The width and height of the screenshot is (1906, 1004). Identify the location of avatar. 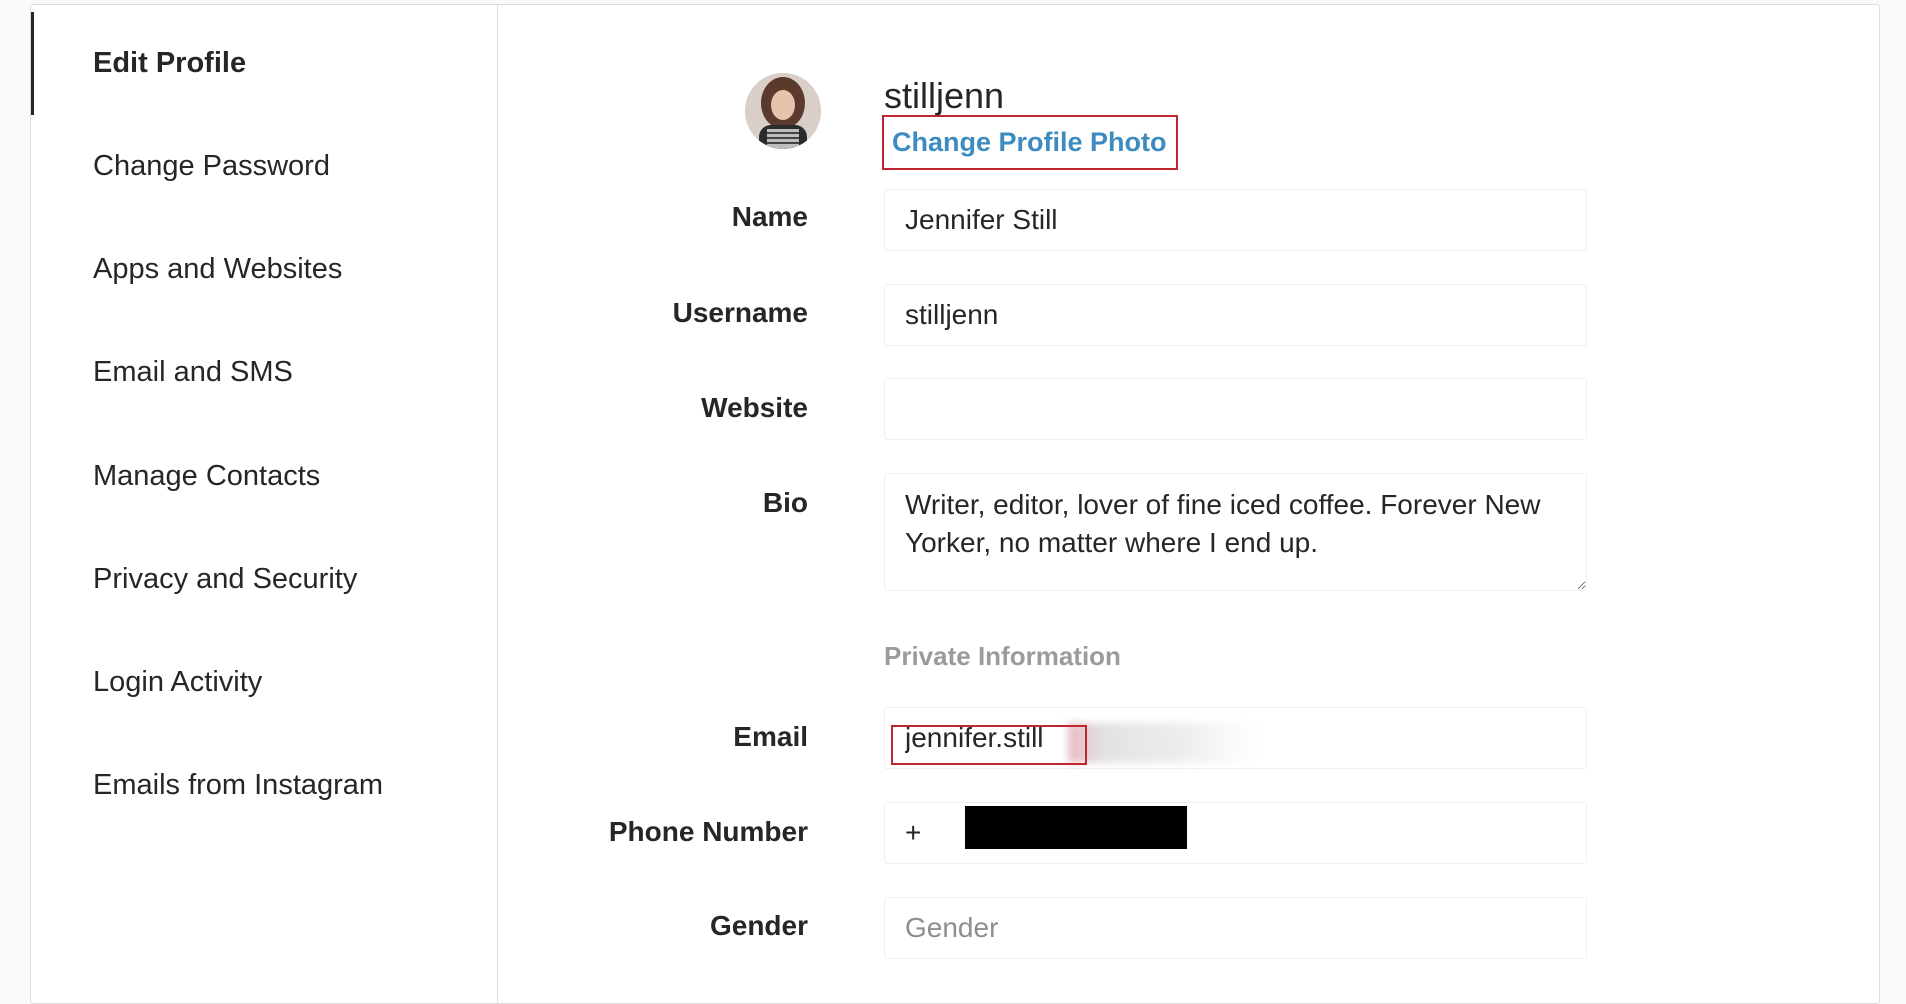
(783, 111).